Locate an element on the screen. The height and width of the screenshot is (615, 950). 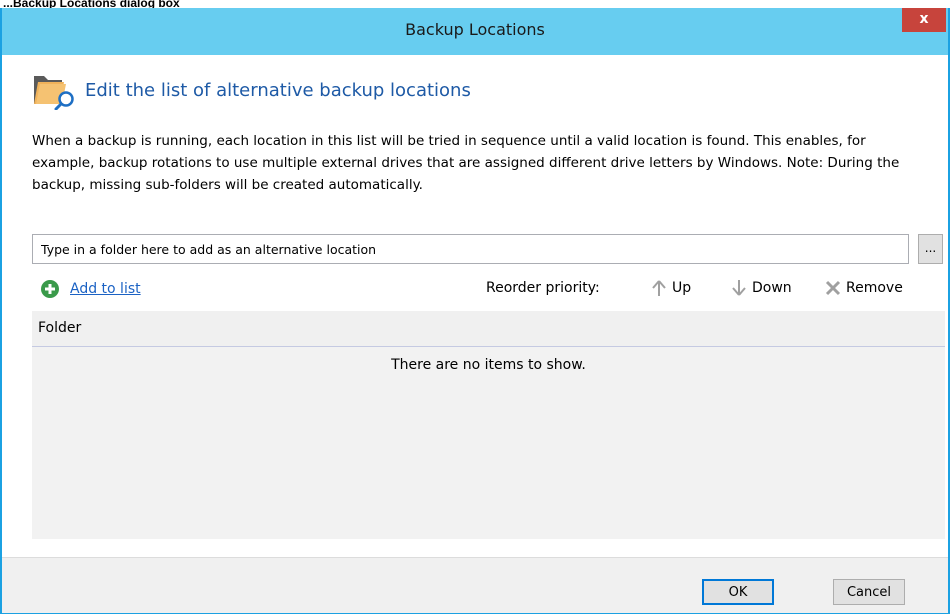
reorder-priority-label: Reorder priority: is located at coordinates (543, 288).